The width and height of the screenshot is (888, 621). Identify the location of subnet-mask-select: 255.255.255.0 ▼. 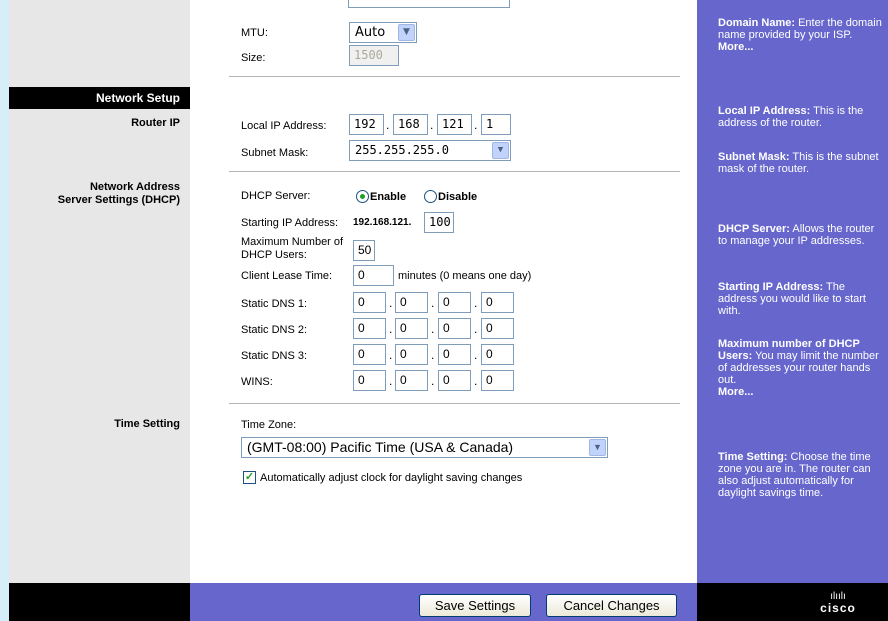
(430, 150).